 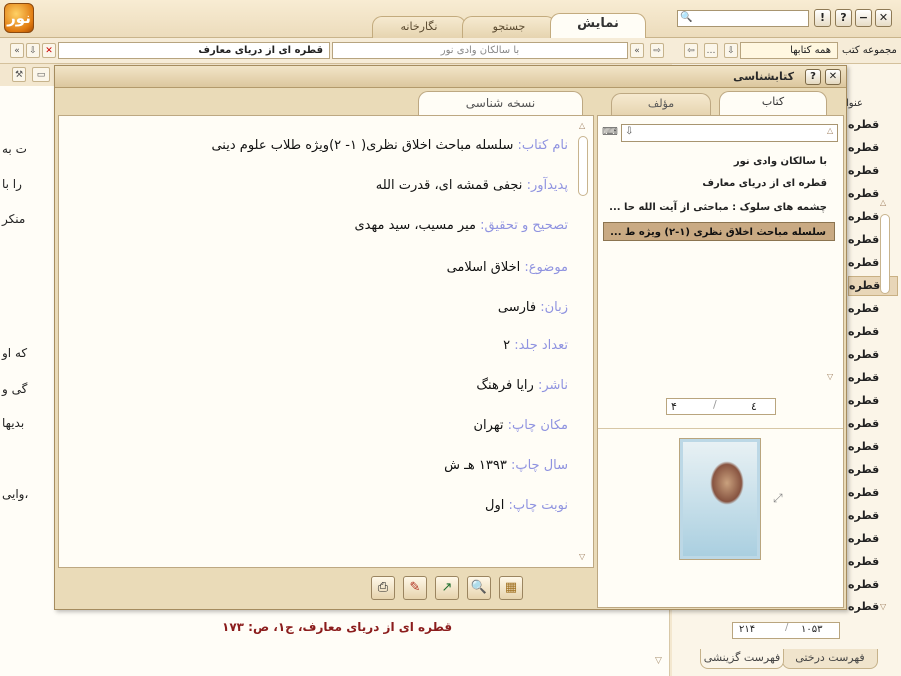 I want to click on export-button: ↗, so click(x=447, y=588).